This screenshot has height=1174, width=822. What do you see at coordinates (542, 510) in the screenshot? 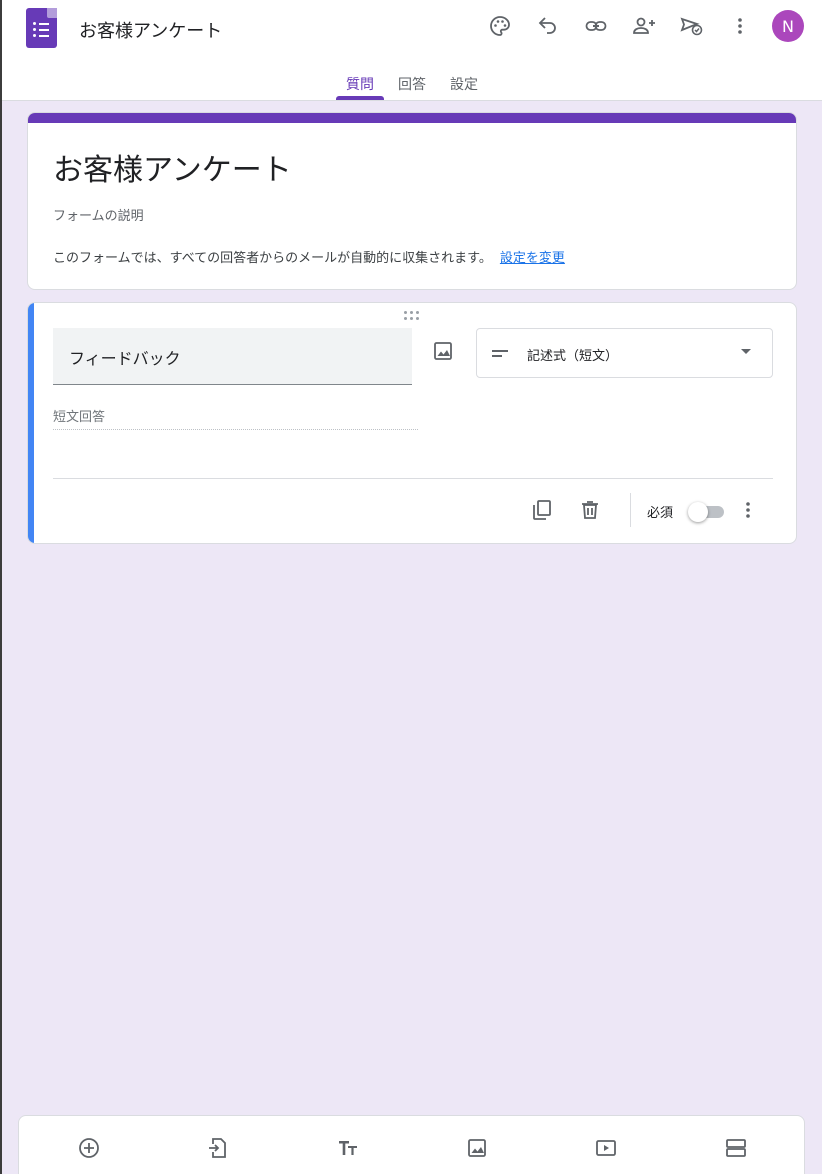
I see `duplicate-icon` at bounding box center [542, 510].